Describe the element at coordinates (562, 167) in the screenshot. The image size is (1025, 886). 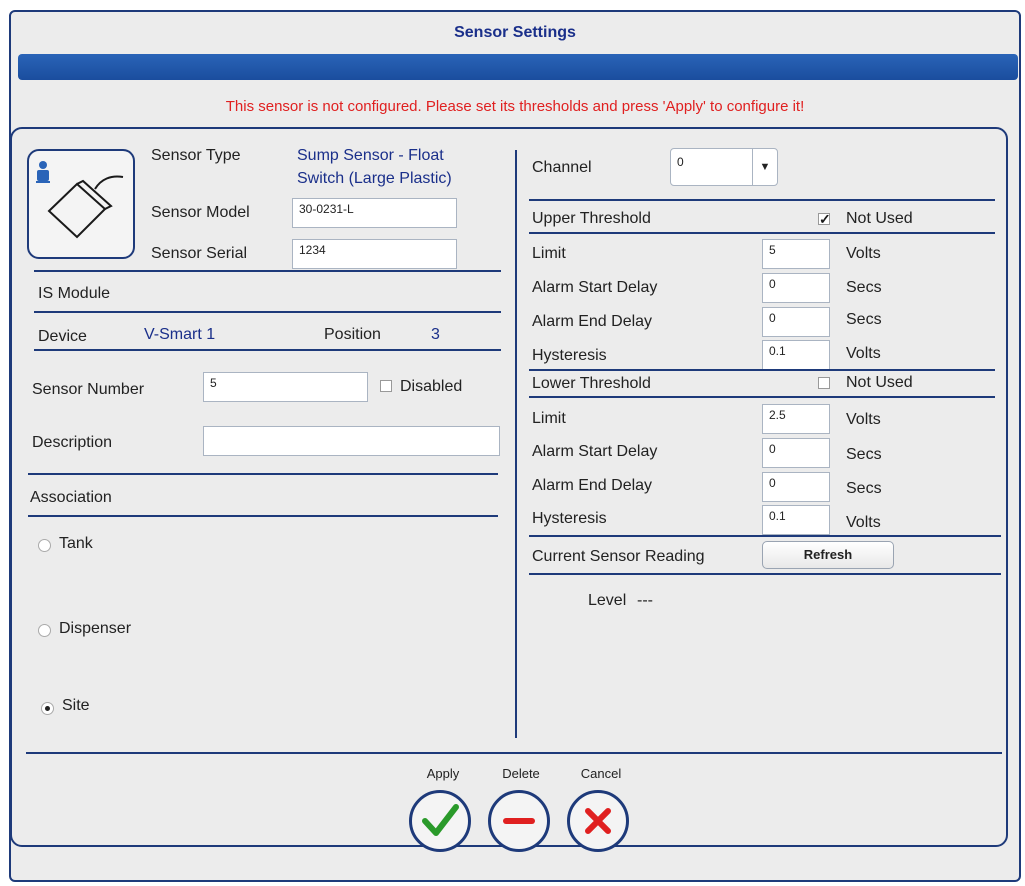
I see `channel-label: Channel` at that location.